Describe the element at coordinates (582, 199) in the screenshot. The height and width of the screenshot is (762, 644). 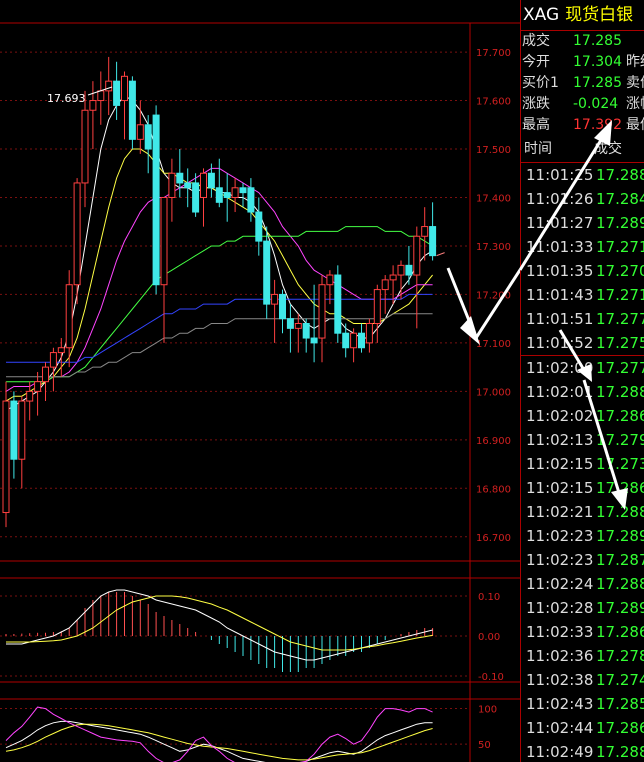
I see `trade-row: 11:01:26 17.284` at that location.